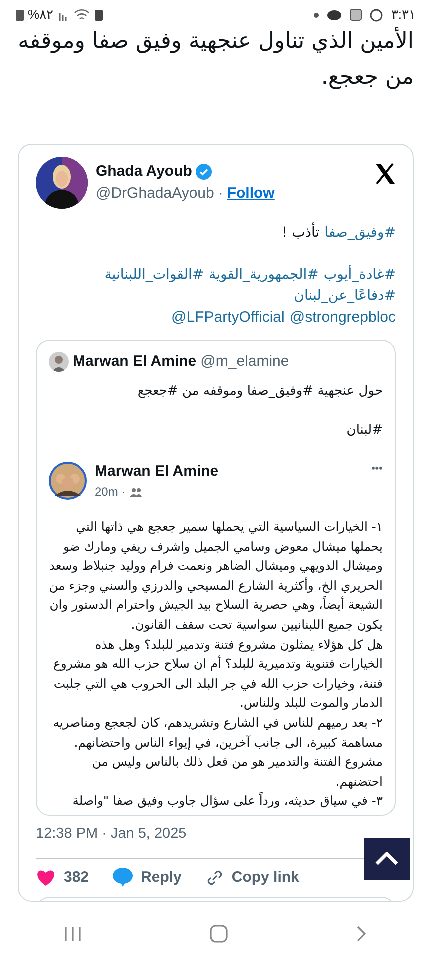 The height and width of the screenshot is (963, 432). What do you see at coordinates (377, 468) in the screenshot?
I see `more-options: •••` at bounding box center [377, 468].